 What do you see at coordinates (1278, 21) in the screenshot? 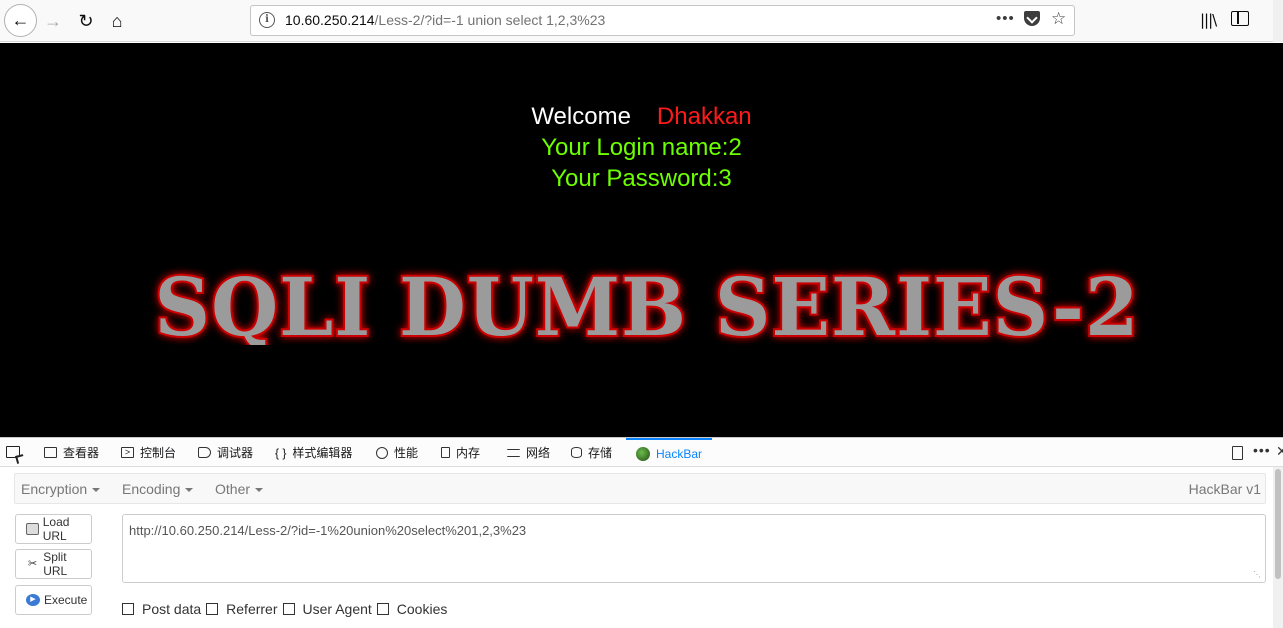
I see `toolbar-edge` at bounding box center [1278, 21].